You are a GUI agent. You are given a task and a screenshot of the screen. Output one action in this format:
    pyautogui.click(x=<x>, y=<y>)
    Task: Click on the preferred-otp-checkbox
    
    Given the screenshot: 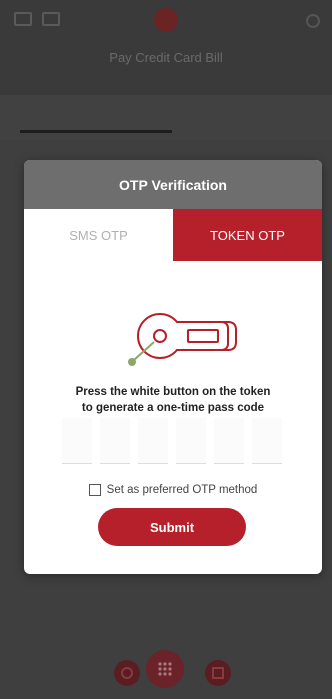 What is the action you would take?
    pyautogui.click(x=94, y=490)
    